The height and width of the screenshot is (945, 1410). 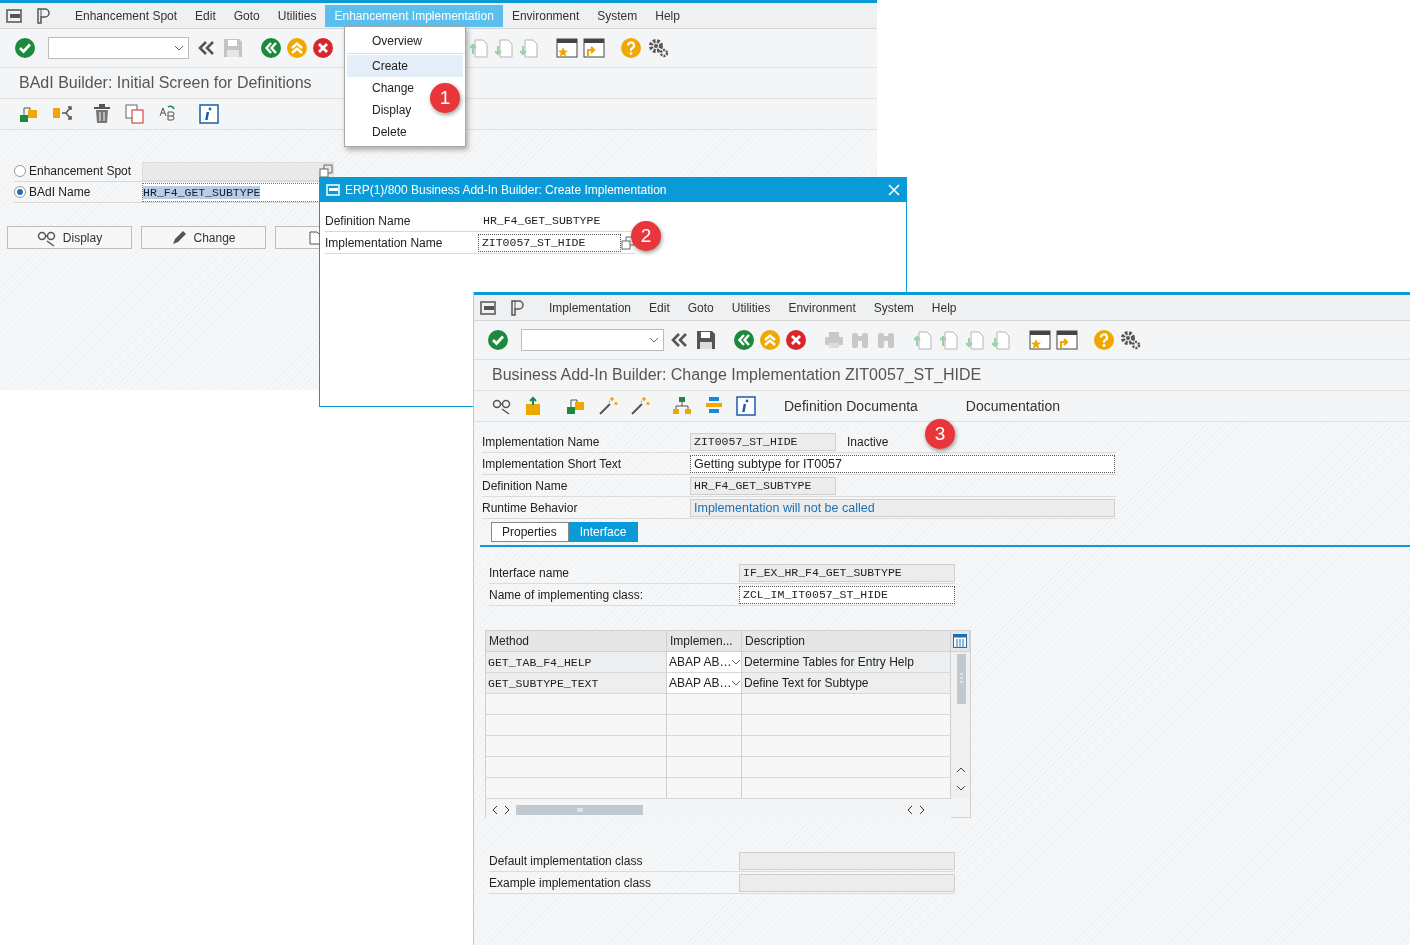 What do you see at coordinates (525, 485) in the screenshot?
I see `field-label: Definition Name` at bounding box center [525, 485].